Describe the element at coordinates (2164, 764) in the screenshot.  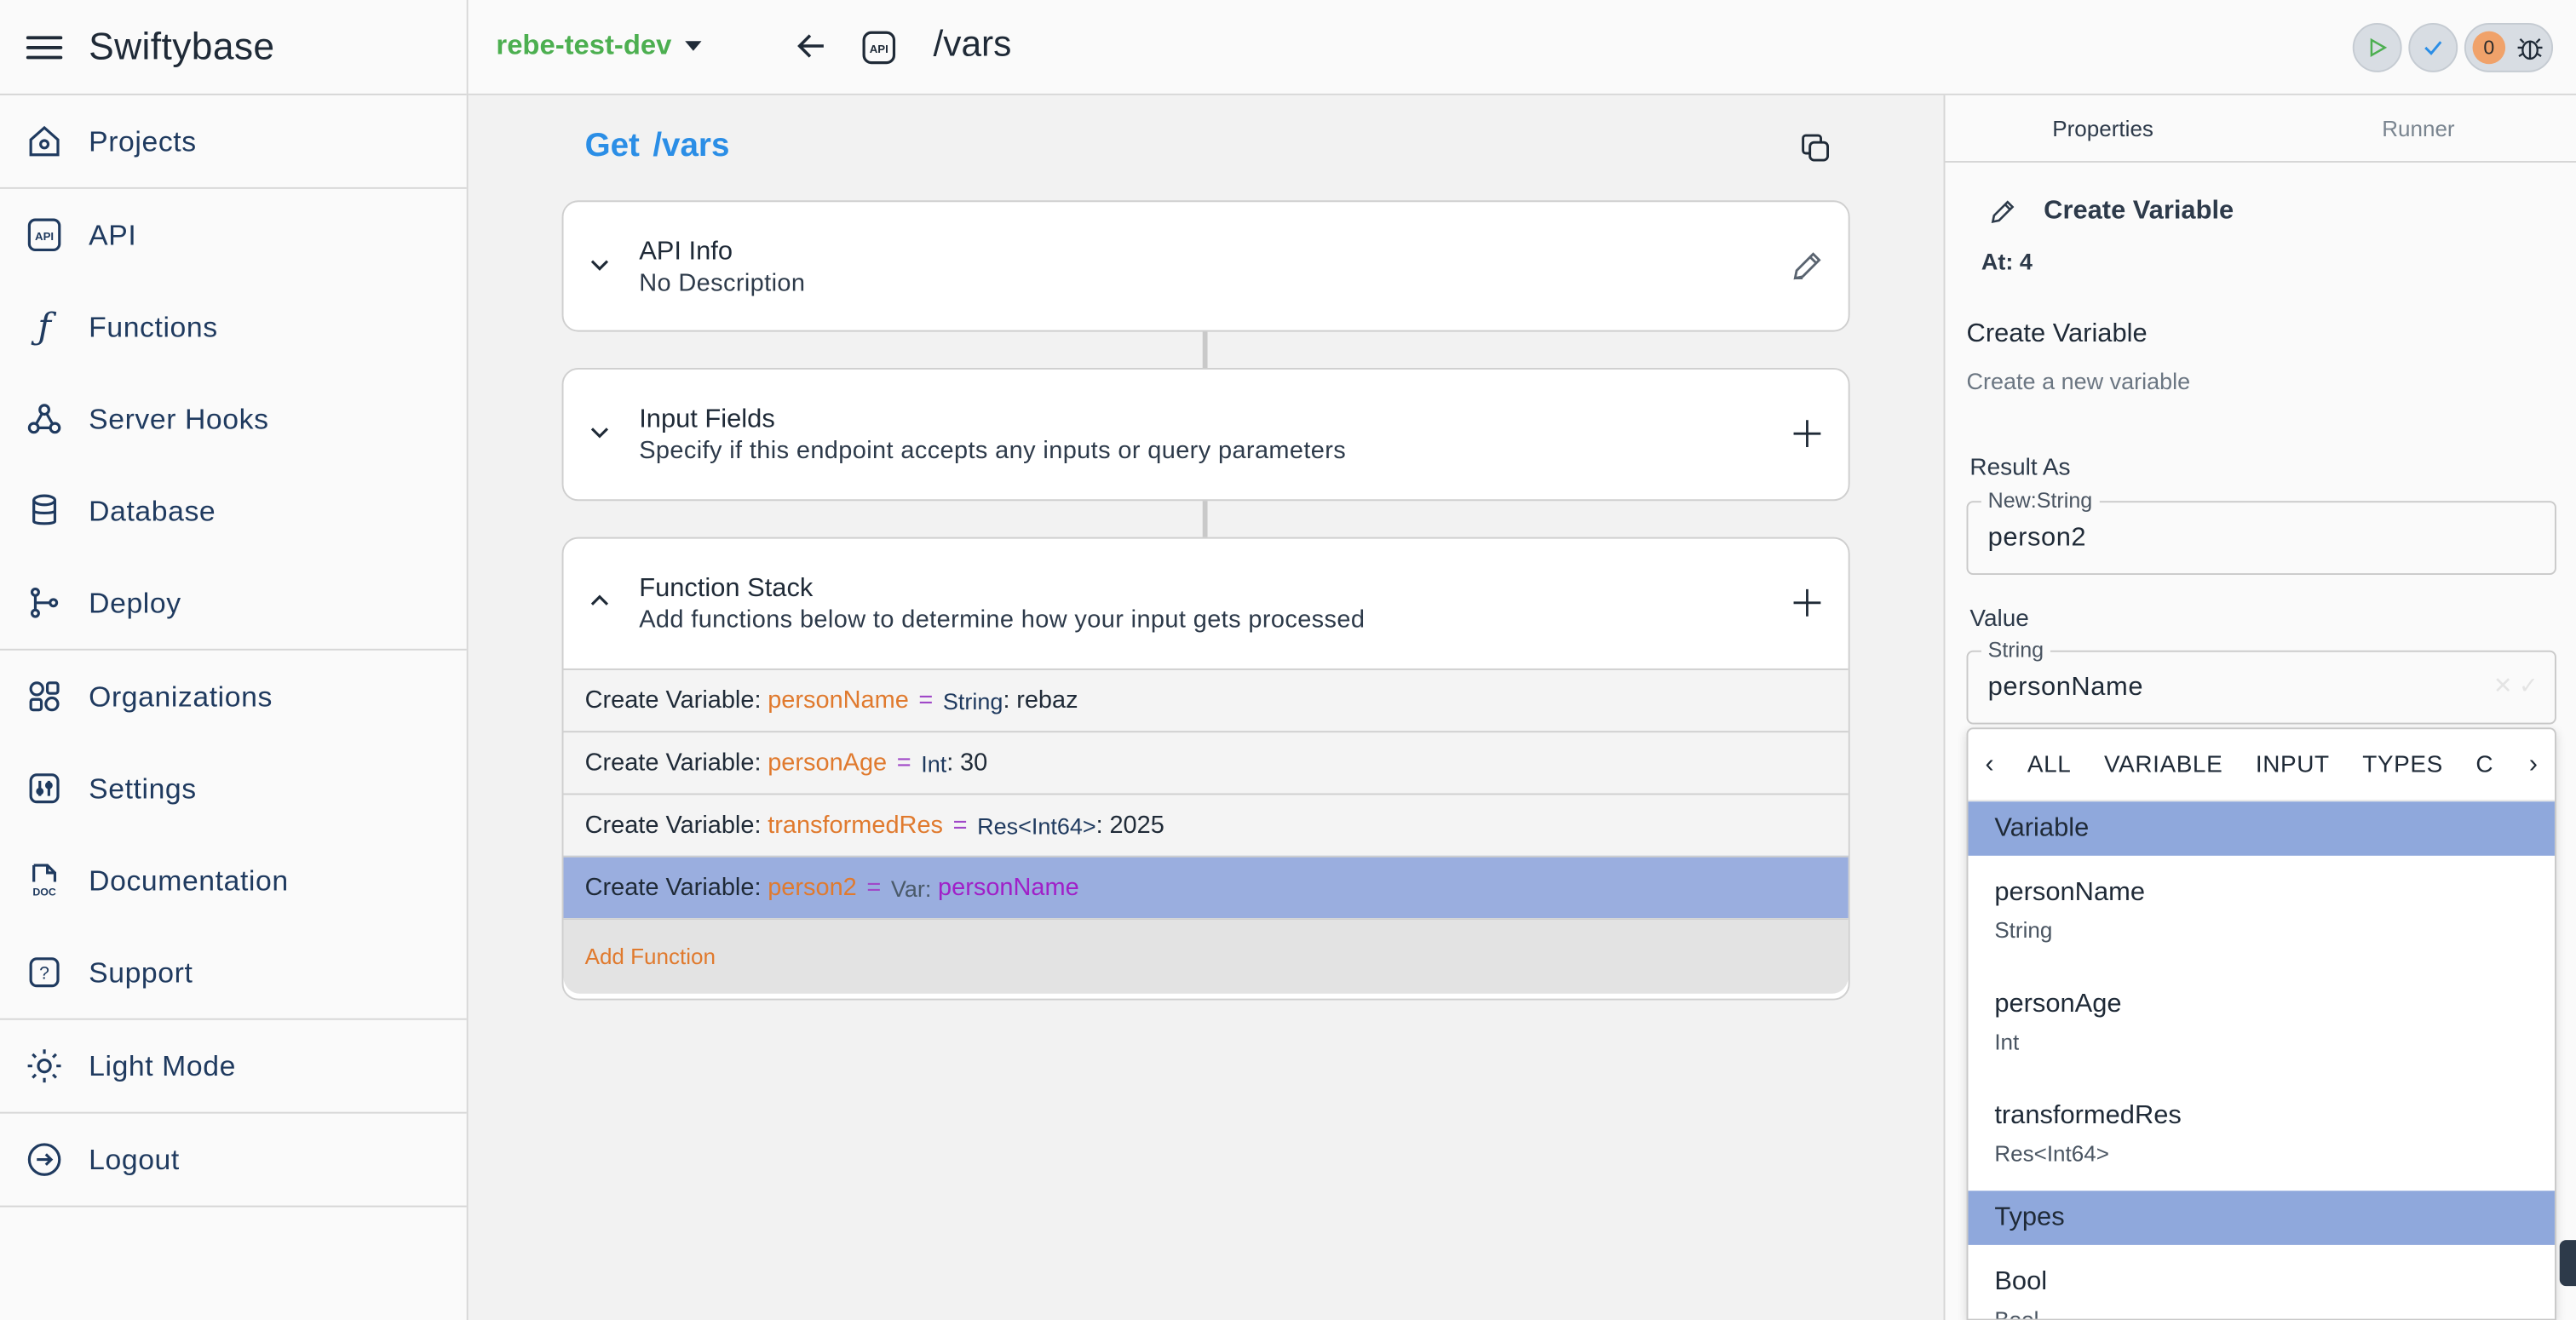
I see `tab-variable: VARIABLE` at that location.